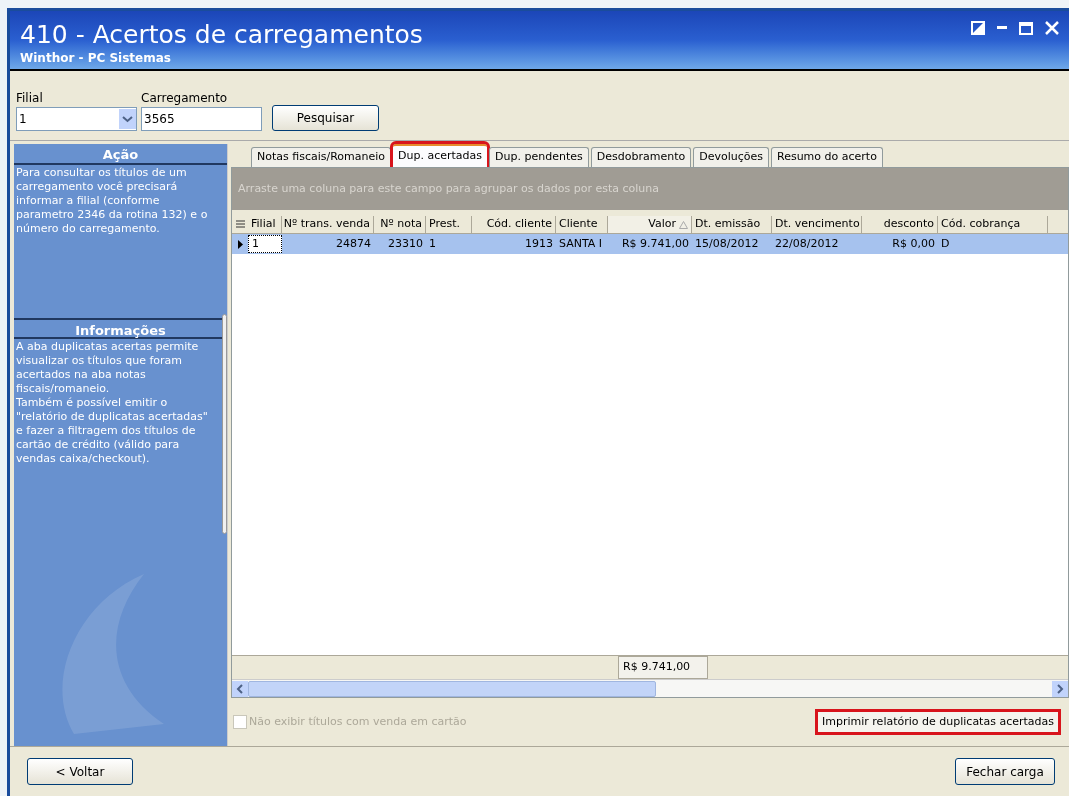  Describe the element at coordinates (440, 155) in the screenshot. I see `tab: Dup. acertadas` at that location.